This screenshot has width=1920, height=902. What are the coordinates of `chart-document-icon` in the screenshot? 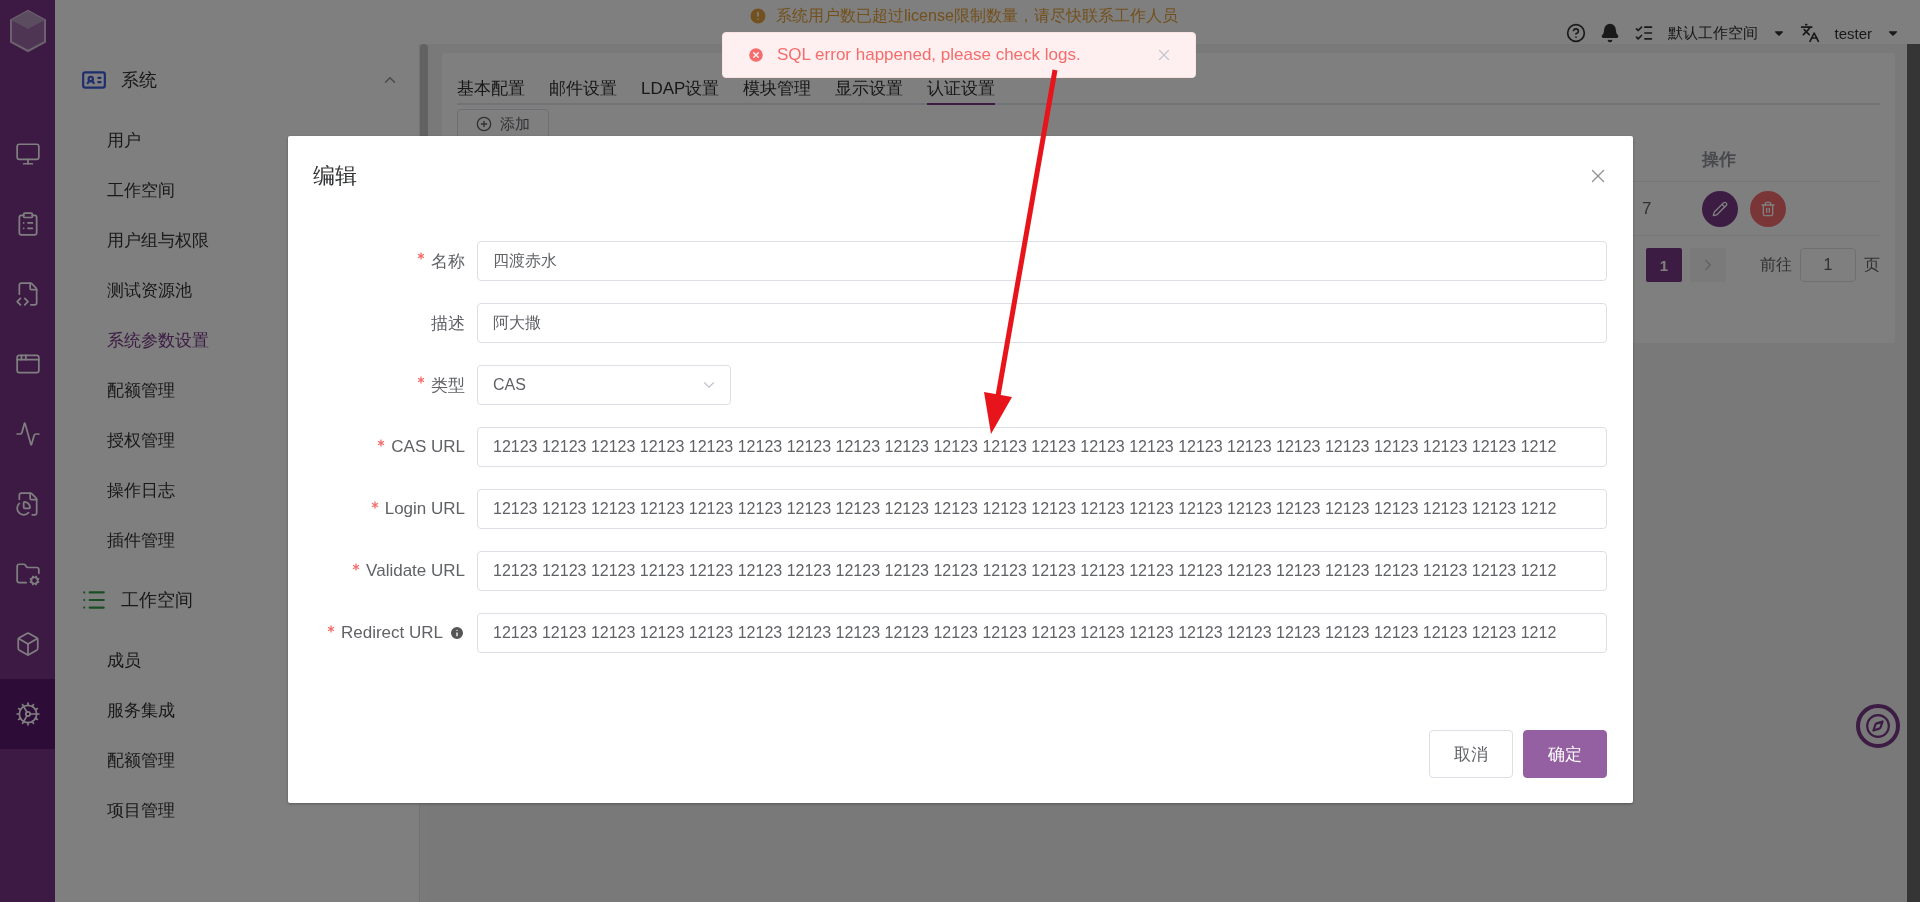 It's located at (27, 504).